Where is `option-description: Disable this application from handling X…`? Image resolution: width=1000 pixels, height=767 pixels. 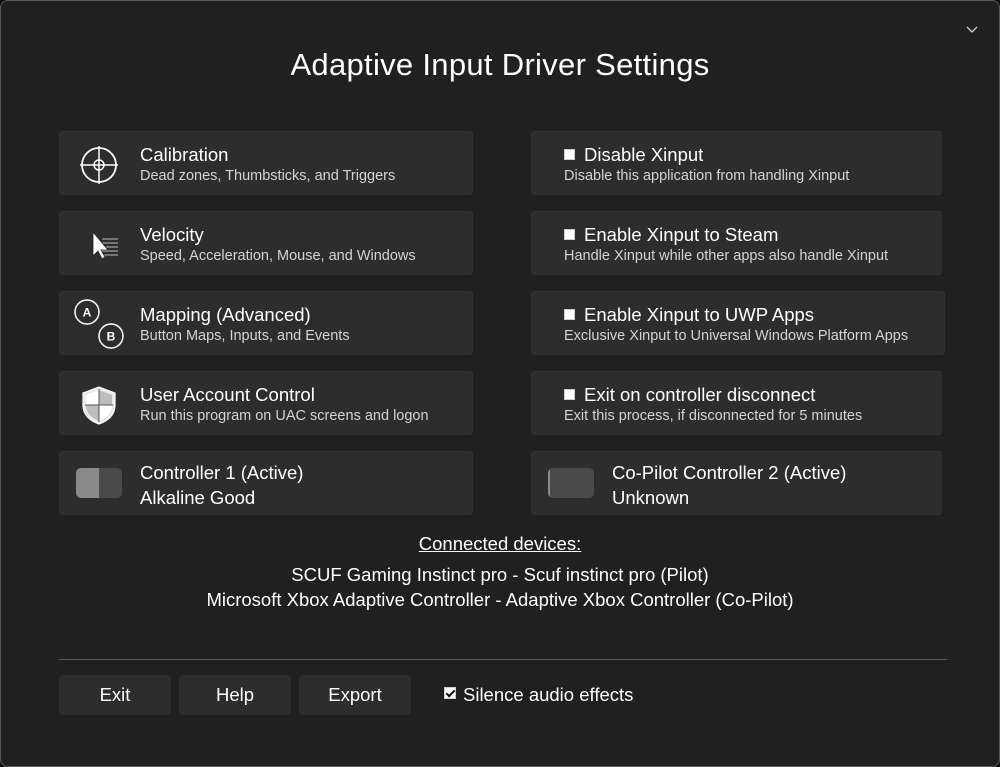
option-description: Disable this application from handling X… is located at coordinates (707, 176).